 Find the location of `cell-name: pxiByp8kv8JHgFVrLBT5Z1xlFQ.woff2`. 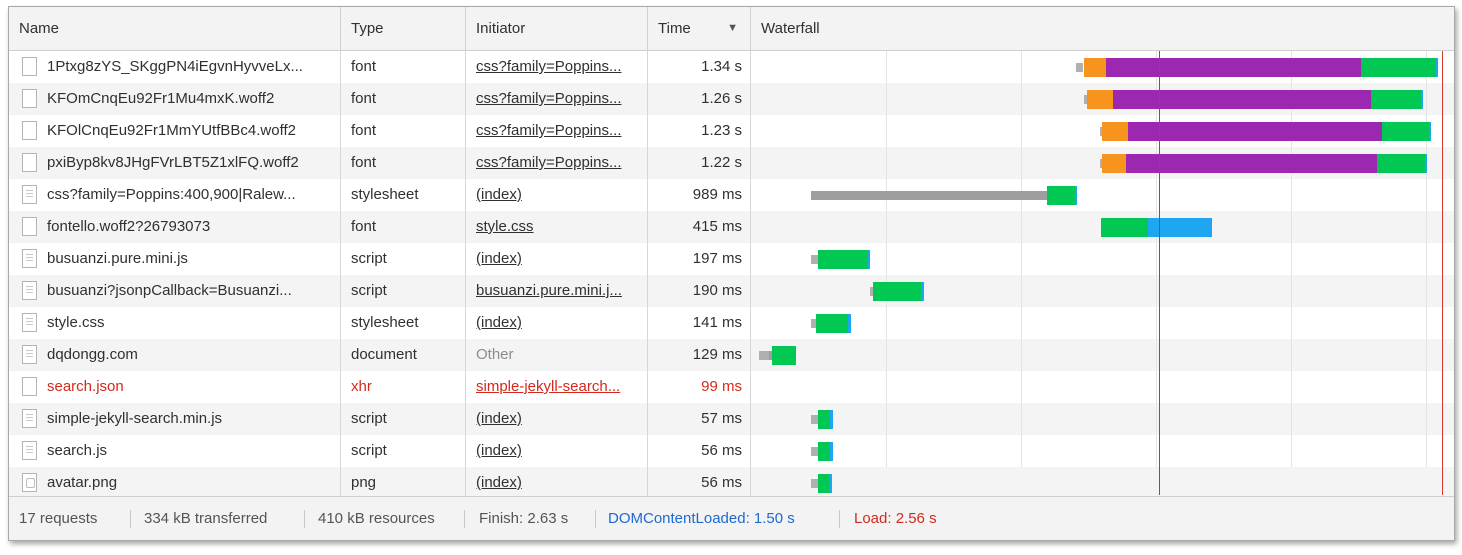

cell-name: pxiByp8kv8JHgFVrLBT5Z1xlFQ.woff2 is located at coordinates (175, 163).